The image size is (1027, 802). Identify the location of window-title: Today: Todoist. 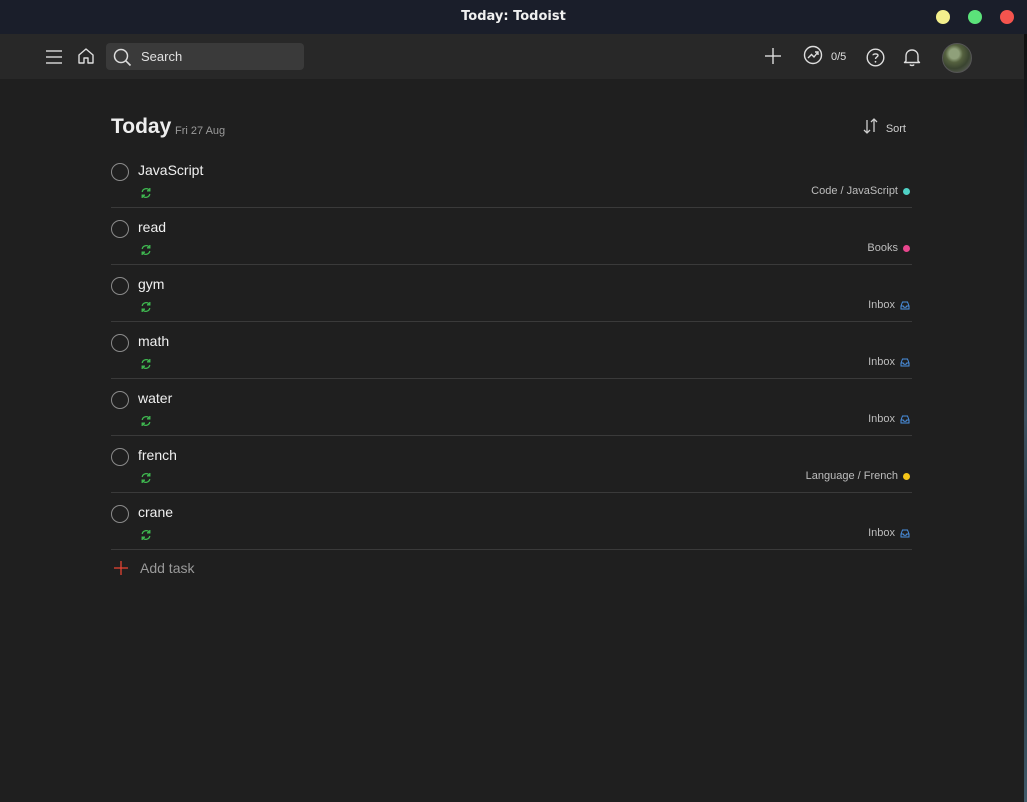
(513, 16).